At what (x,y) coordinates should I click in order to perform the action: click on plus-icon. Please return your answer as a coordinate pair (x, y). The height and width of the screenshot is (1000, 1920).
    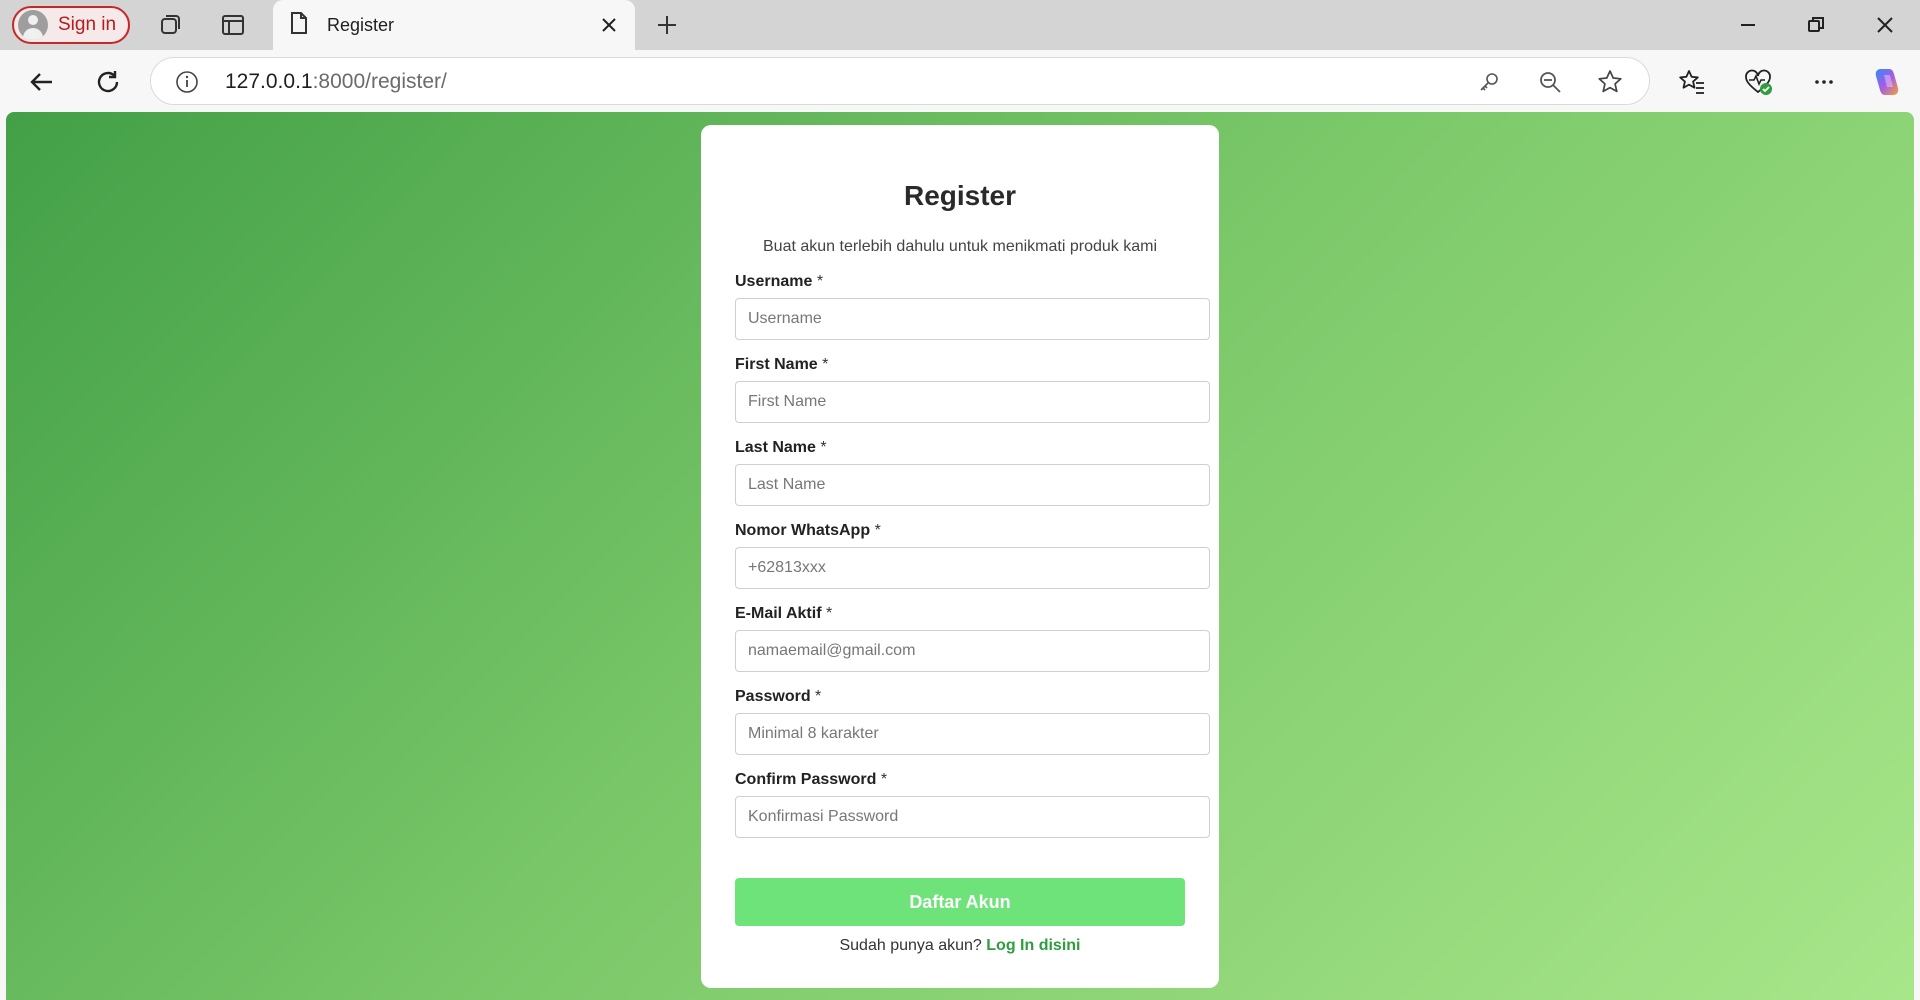
    Looking at the image, I should click on (667, 25).